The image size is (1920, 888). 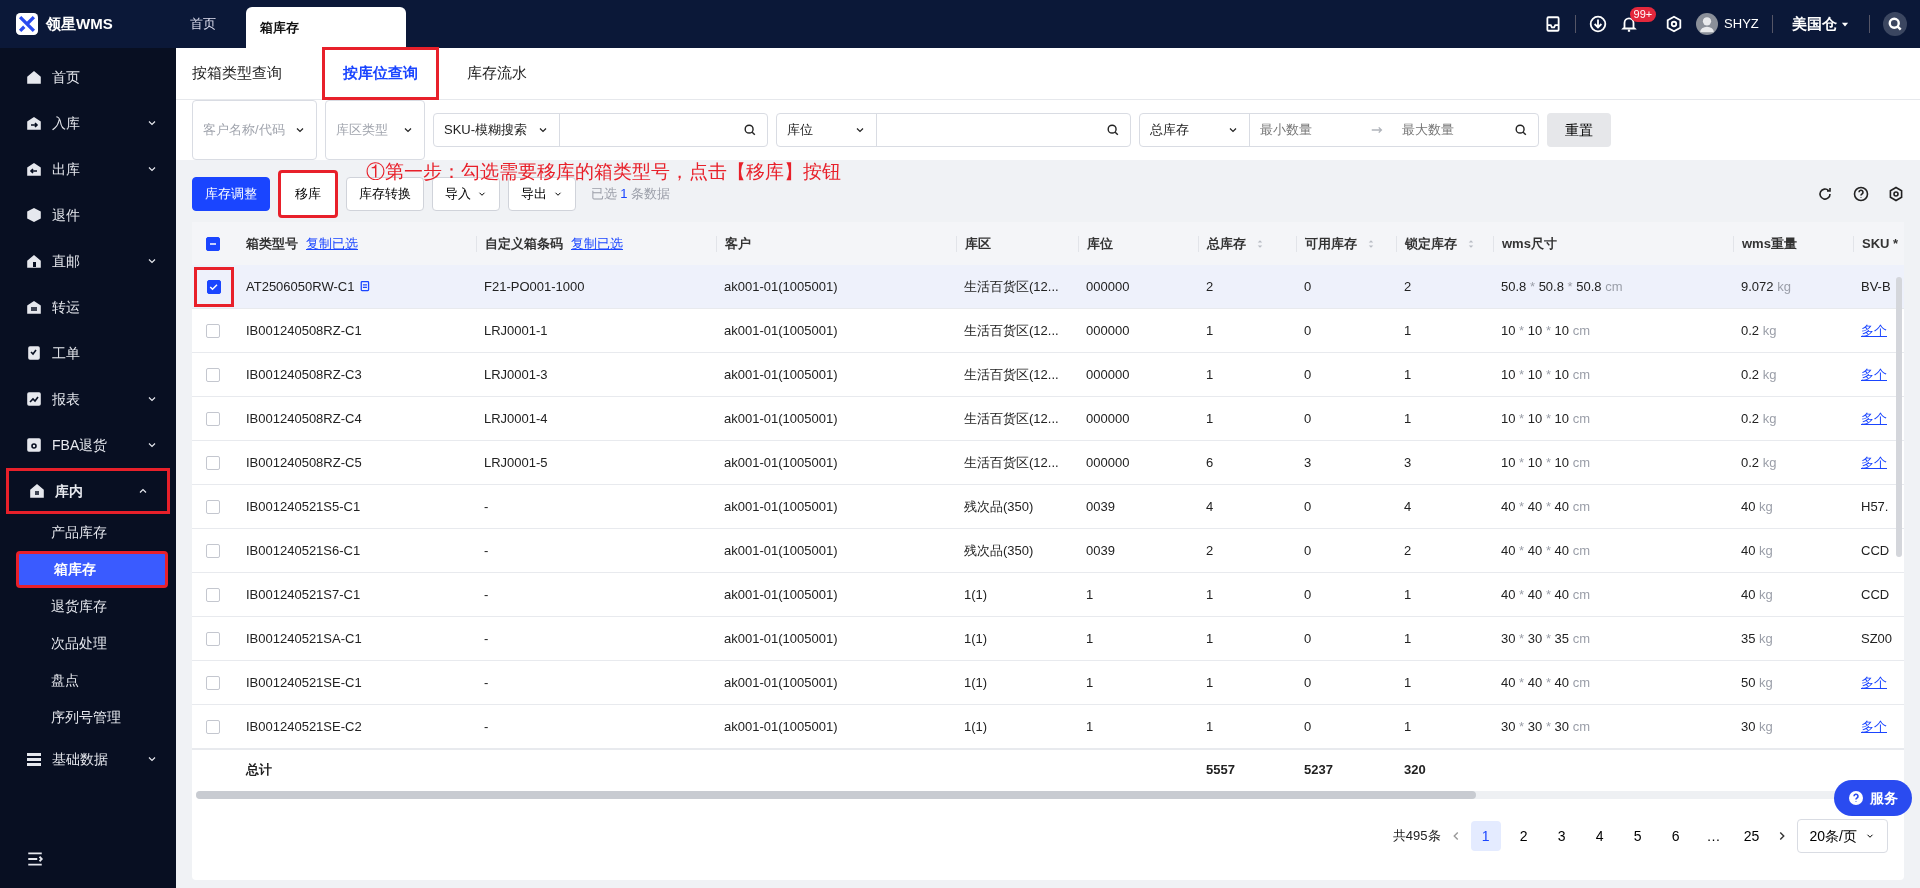 I want to click on toolbar-button: 移库, so click(x=308, y=194).